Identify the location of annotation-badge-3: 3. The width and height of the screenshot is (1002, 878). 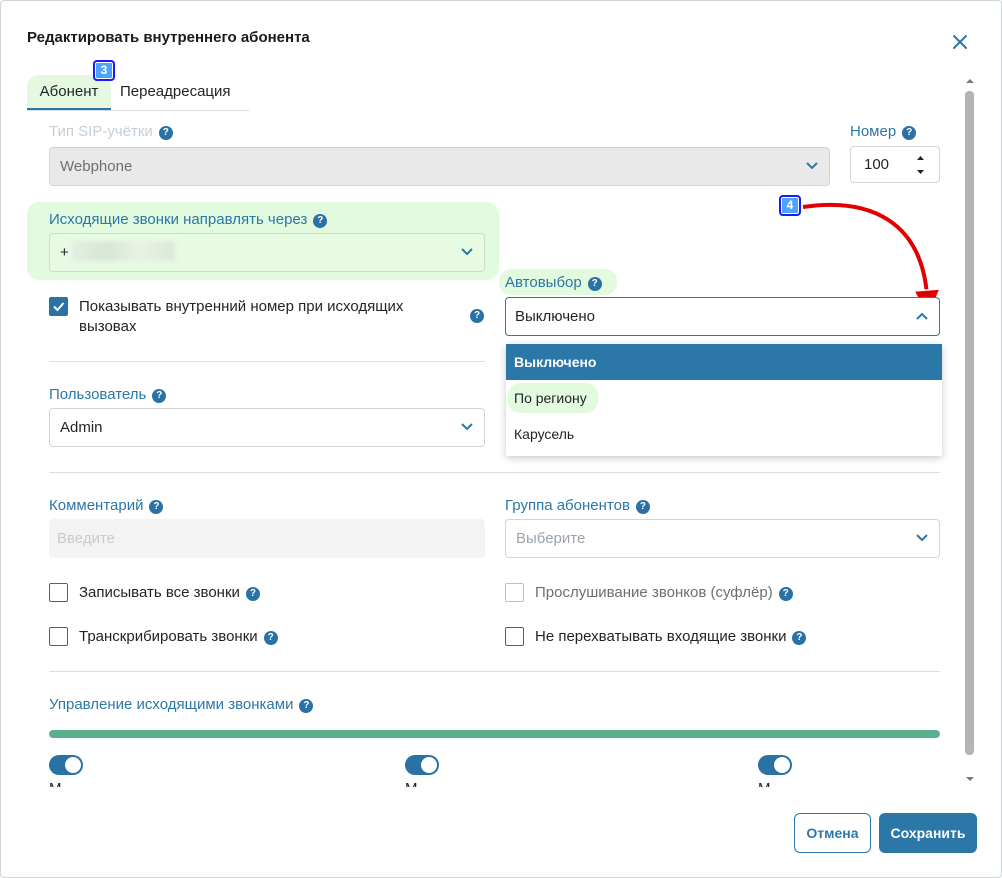
(104, 70).